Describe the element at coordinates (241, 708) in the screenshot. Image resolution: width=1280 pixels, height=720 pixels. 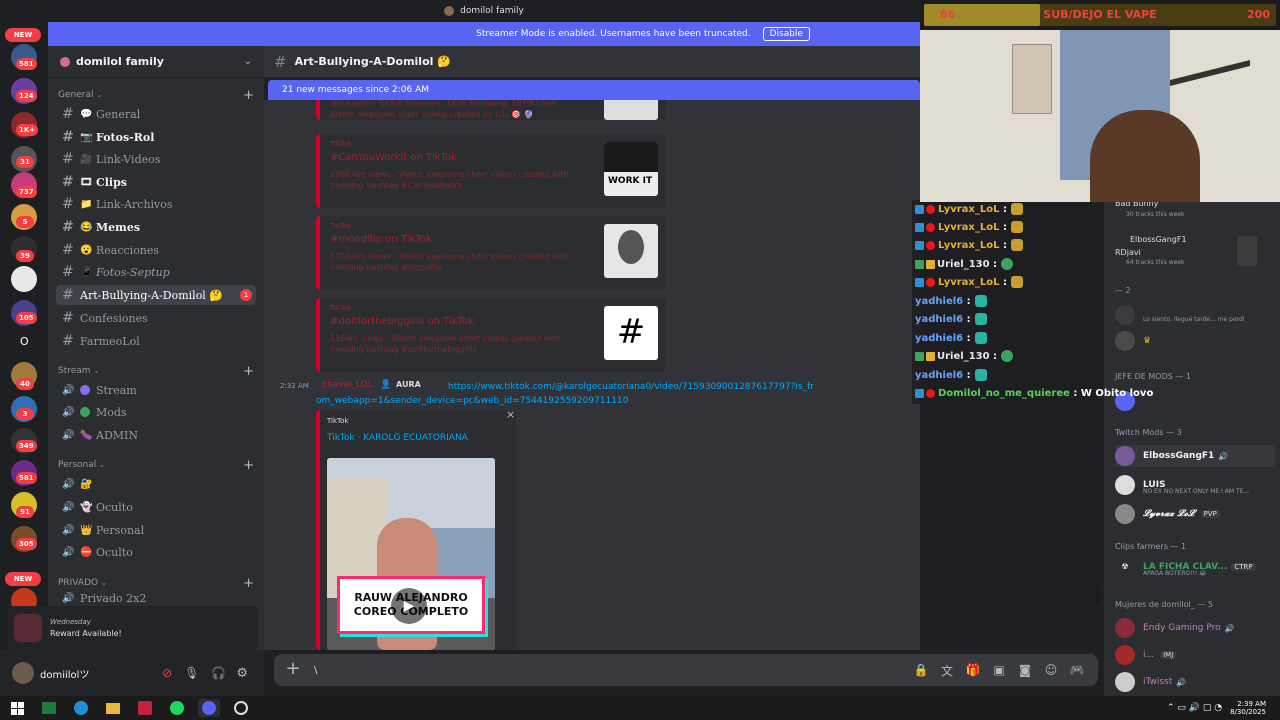
I see `obs-icon` at that location.